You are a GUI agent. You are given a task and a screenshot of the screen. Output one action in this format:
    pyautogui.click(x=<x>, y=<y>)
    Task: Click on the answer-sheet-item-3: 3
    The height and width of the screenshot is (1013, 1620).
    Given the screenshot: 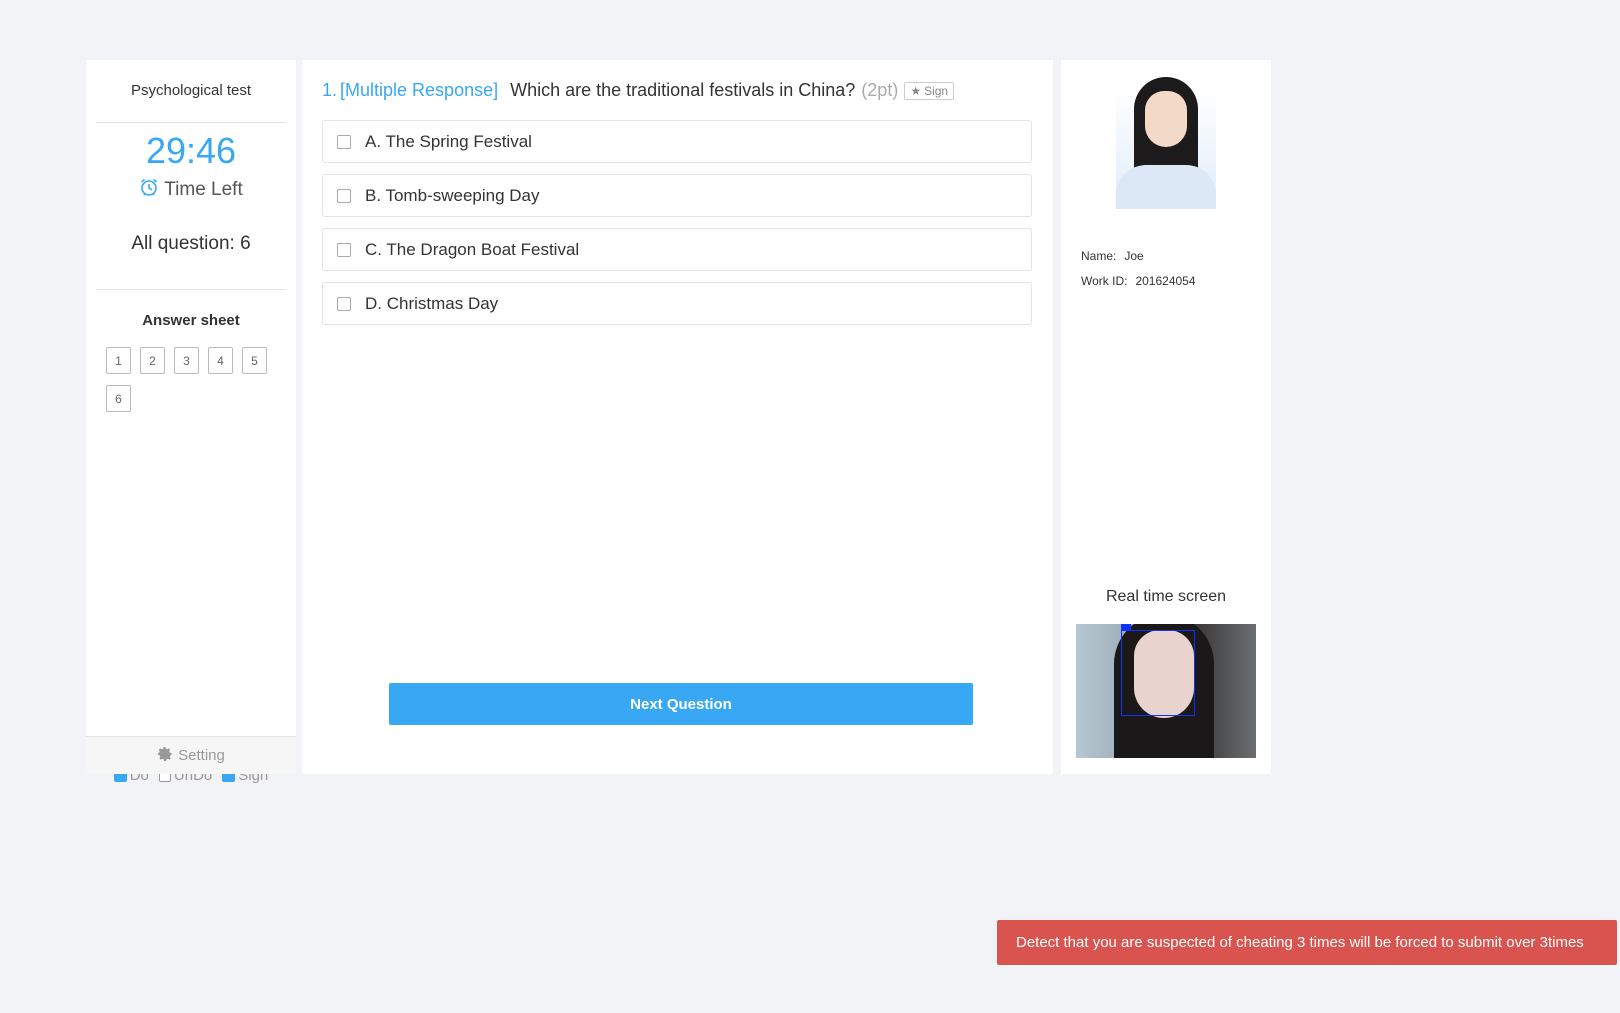 What is the action you would take?
    pyautogui.click(x=186, y=360)
    